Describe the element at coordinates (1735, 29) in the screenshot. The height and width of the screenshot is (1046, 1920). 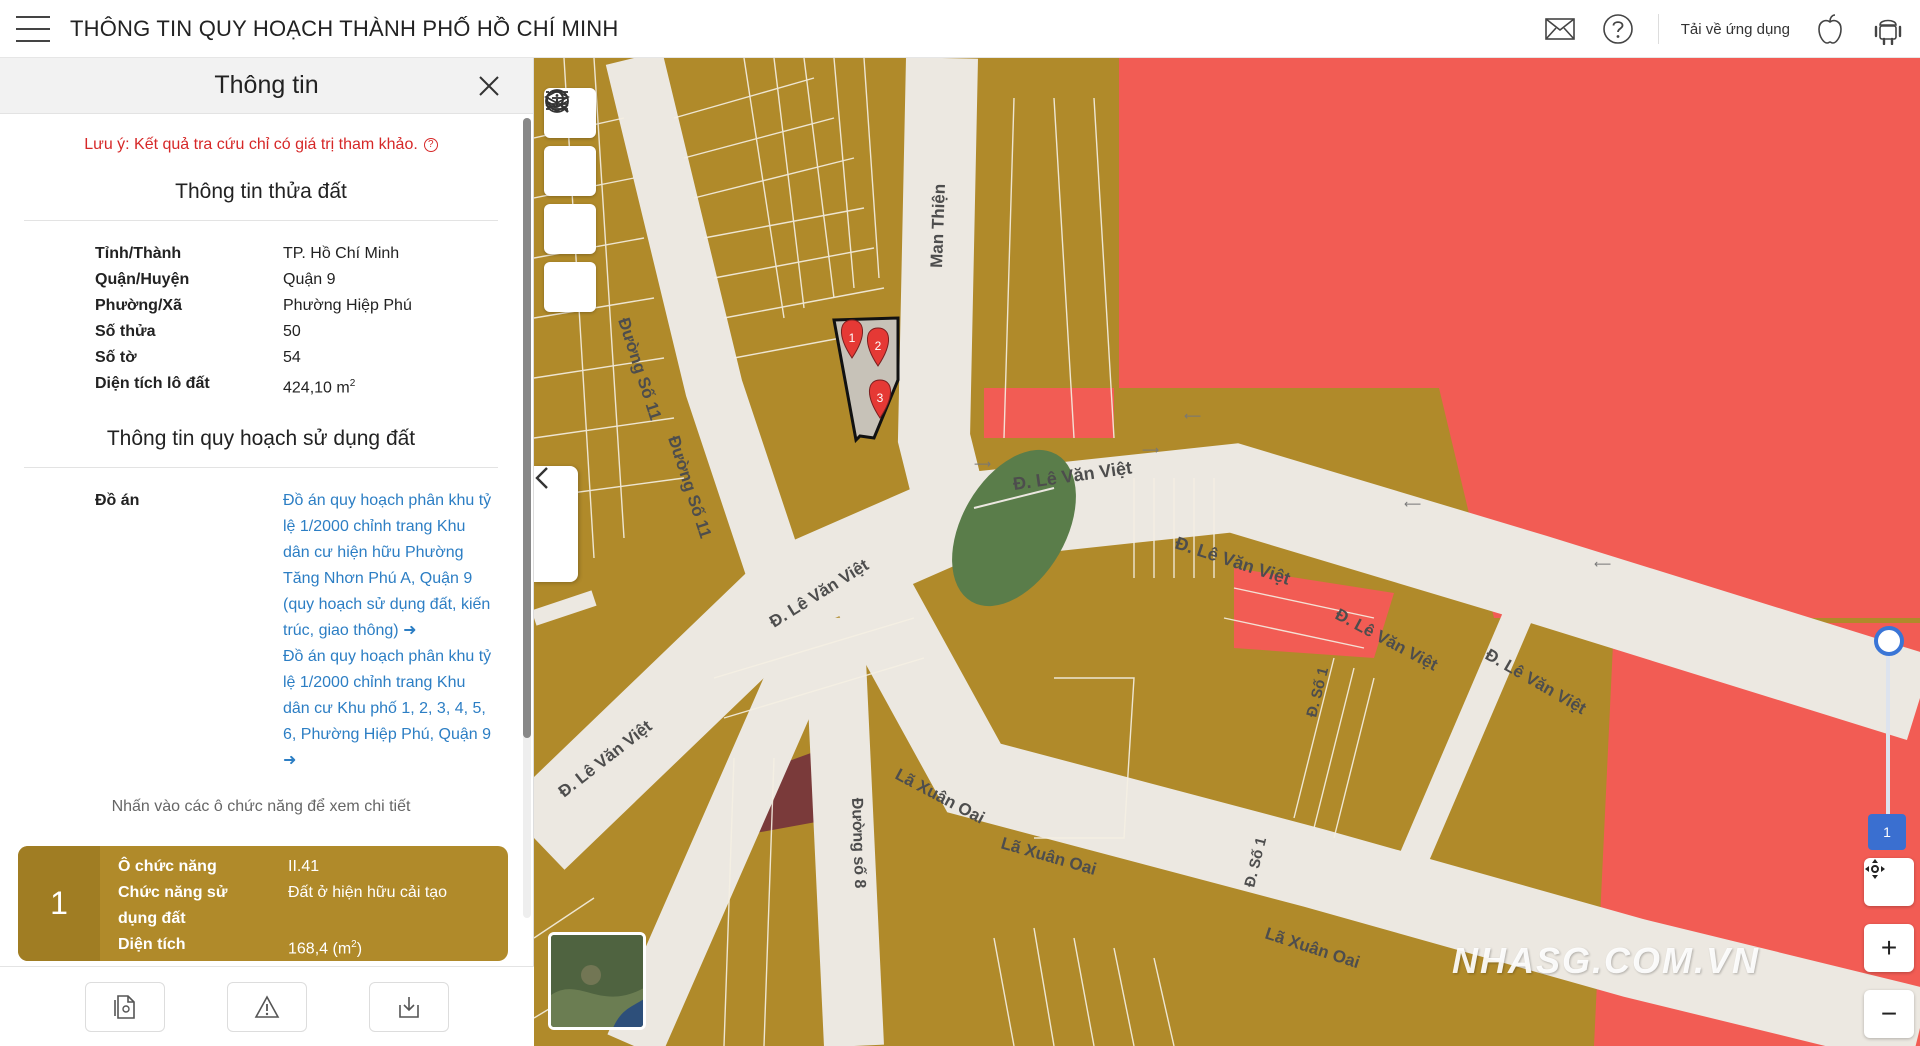
I see `download-app-label: Tải về ứng dụng` at that location.